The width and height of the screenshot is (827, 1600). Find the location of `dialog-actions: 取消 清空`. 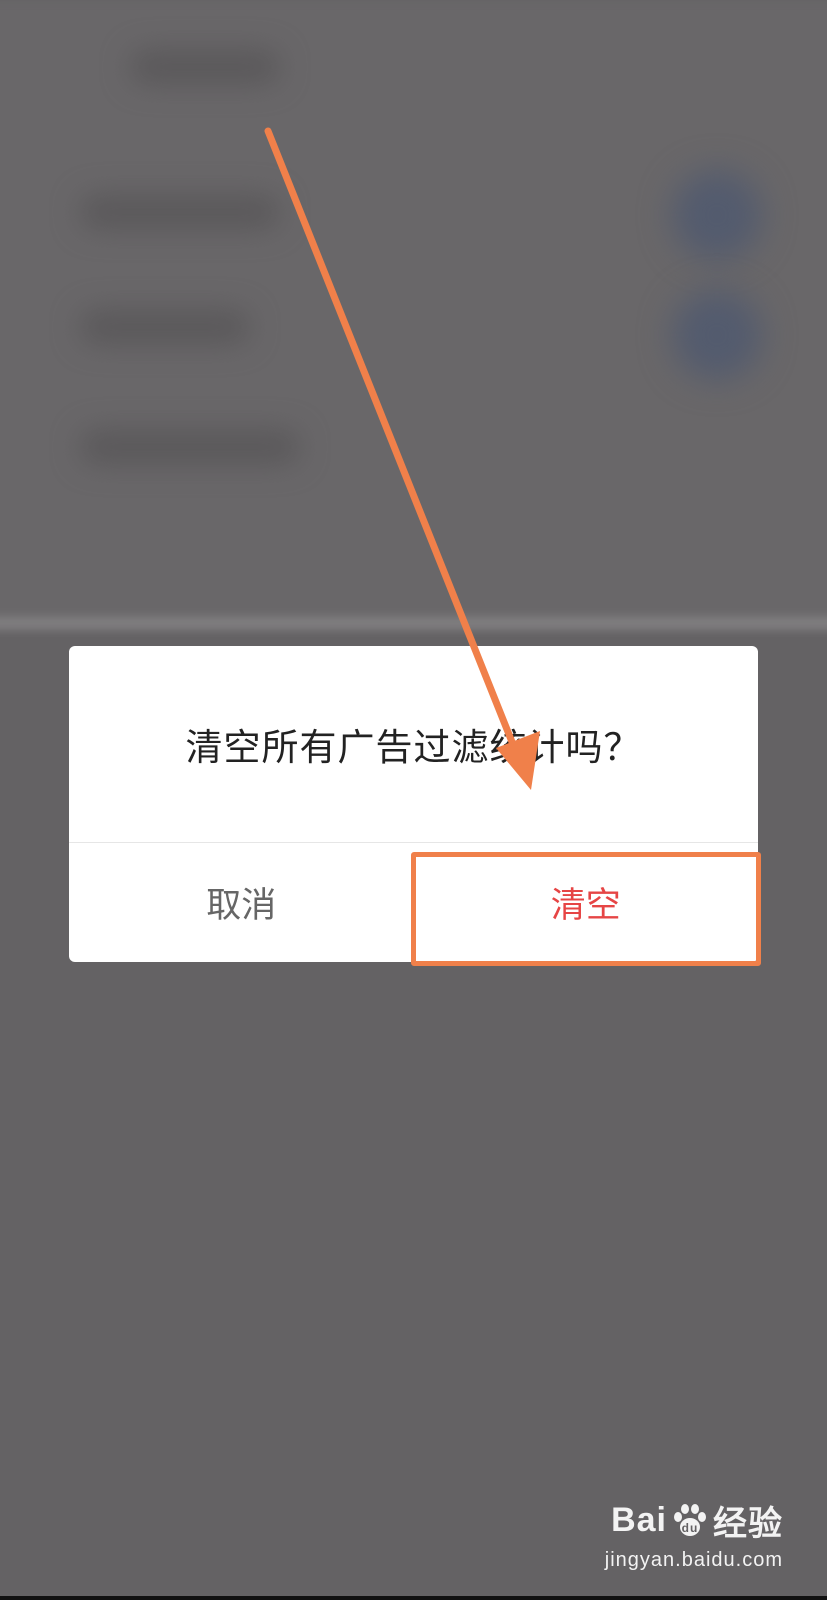

dialog-actions: 取消 清空 is located at coordinates (413, 902).